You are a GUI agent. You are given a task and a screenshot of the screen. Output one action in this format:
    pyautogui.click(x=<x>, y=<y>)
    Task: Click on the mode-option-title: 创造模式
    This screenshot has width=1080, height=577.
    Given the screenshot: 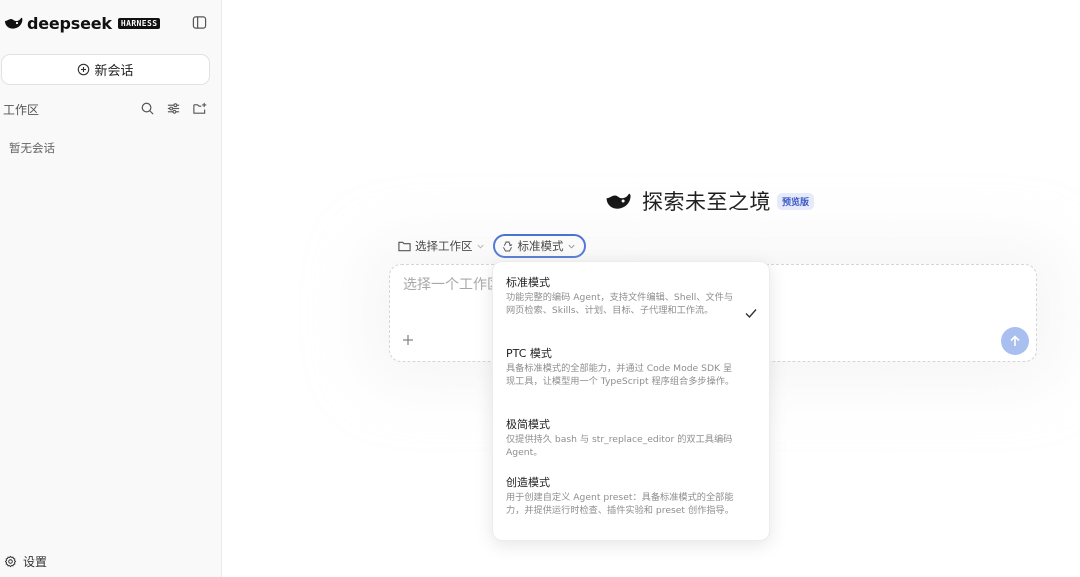 What is the action you would take?
    pyautogui.click(x=528, y=482)
    